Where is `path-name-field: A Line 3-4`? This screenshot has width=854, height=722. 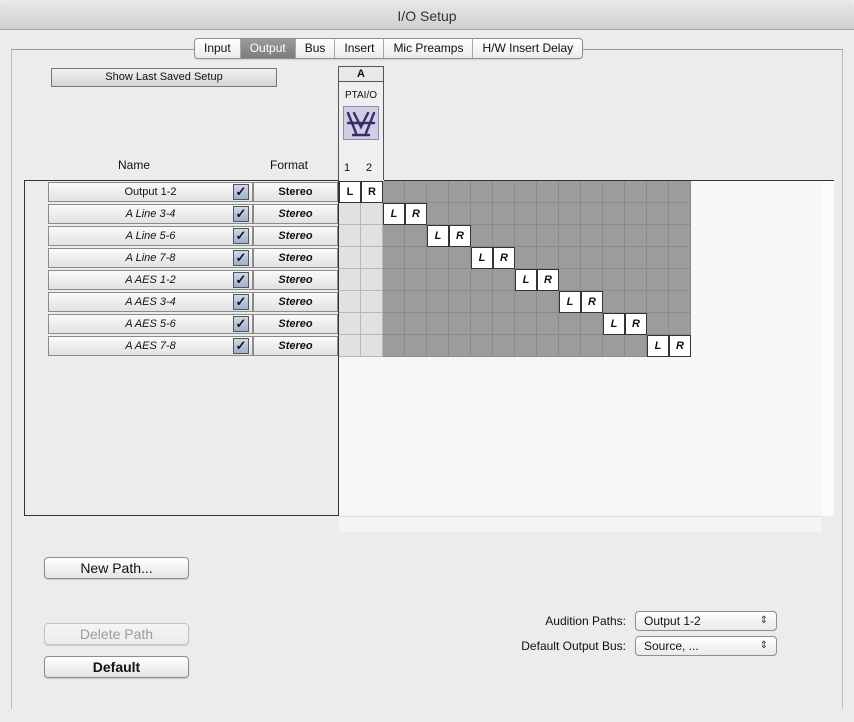 path-name-field: A Line 3-4 is located at coordinates (150, 214).